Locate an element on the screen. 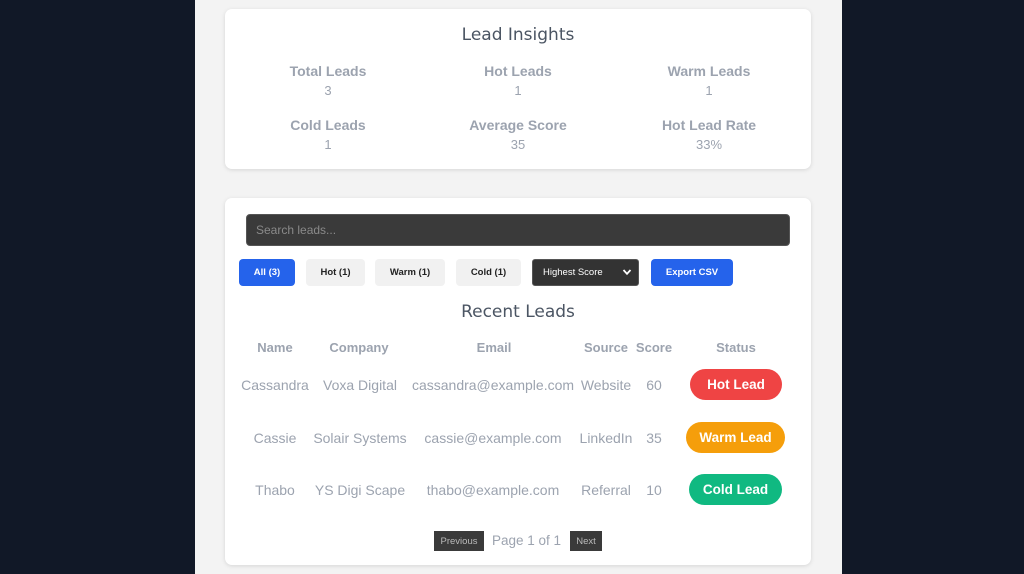 The width and height of the screenshot is (1024, 574). lead-email: thabo@example.com is located at coordinates (493, 490).